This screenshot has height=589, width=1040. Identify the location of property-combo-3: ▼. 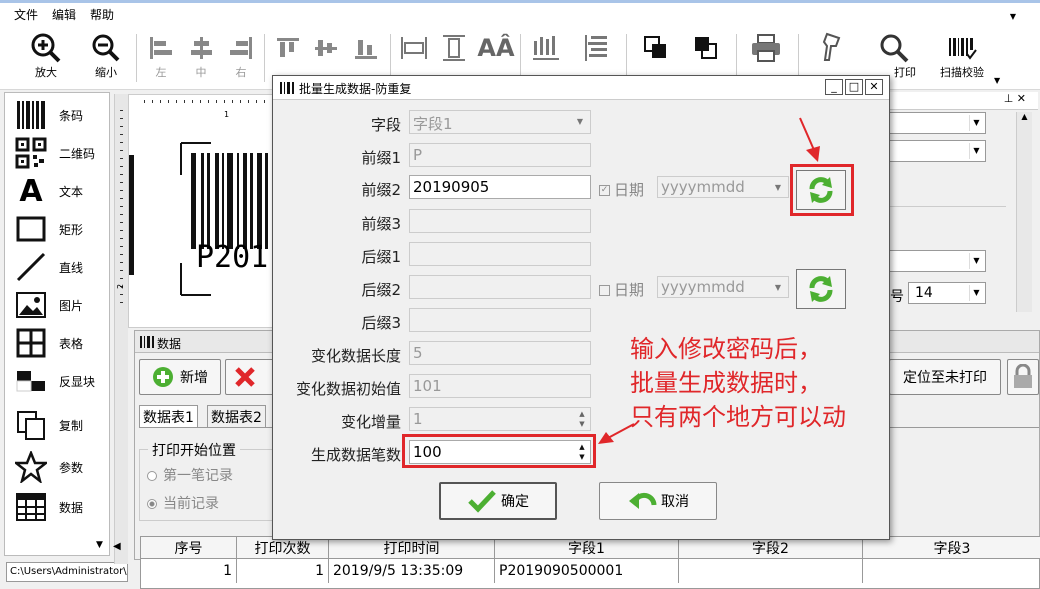
(936, 261).